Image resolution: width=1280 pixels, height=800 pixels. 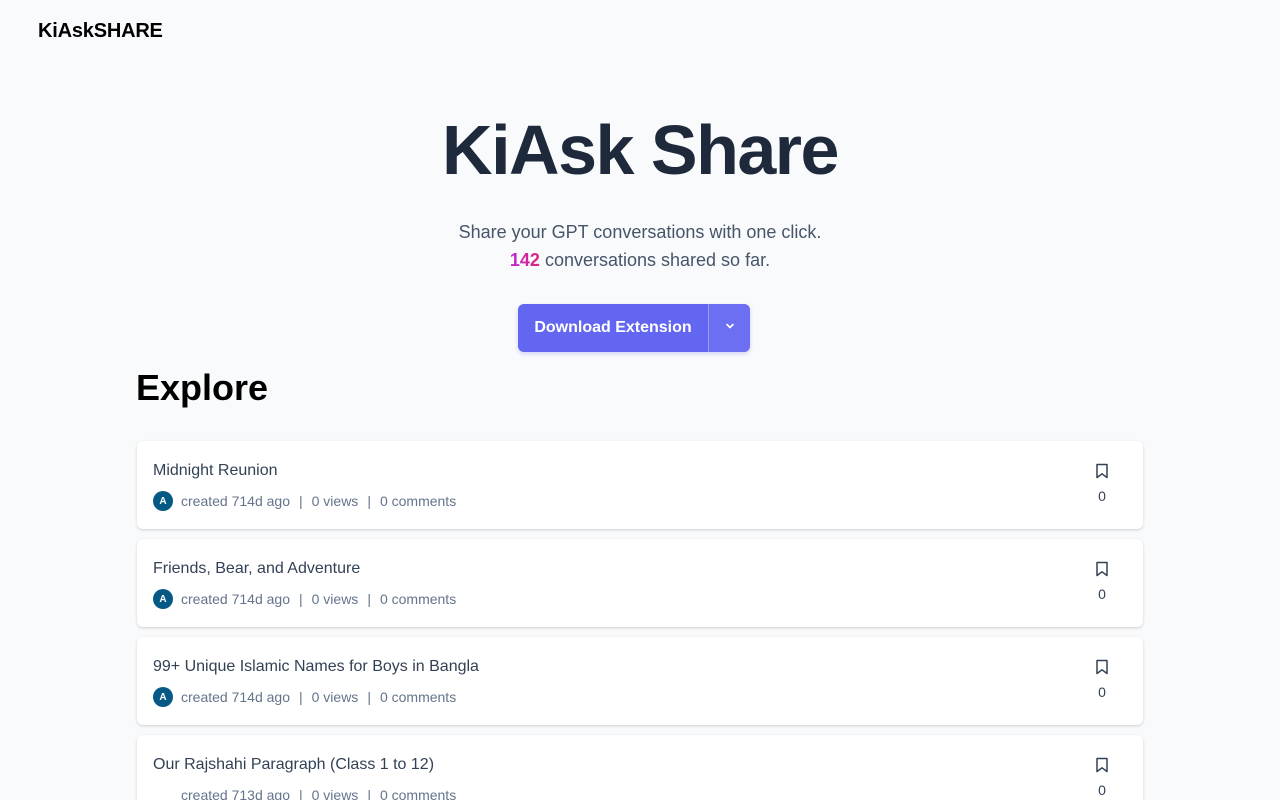 What do you see at coordinates (613, 328) in the screenshot?
I see `download-extension-button: Download Extension` at bounding box center [613, 328].